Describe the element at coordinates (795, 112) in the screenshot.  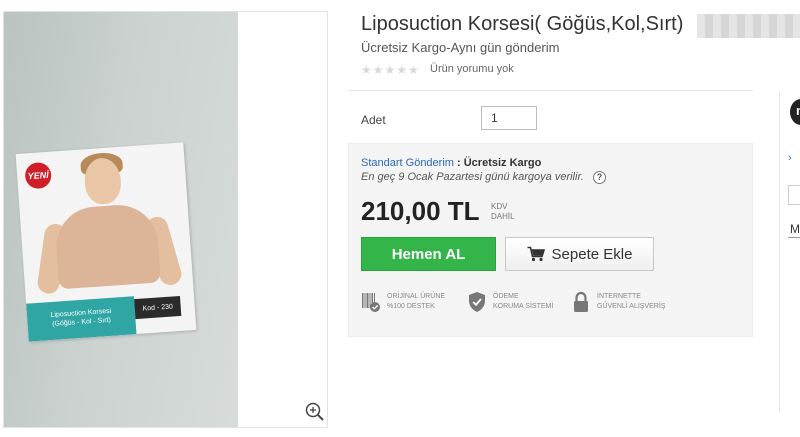
I see `seller-logo: n` at that location.